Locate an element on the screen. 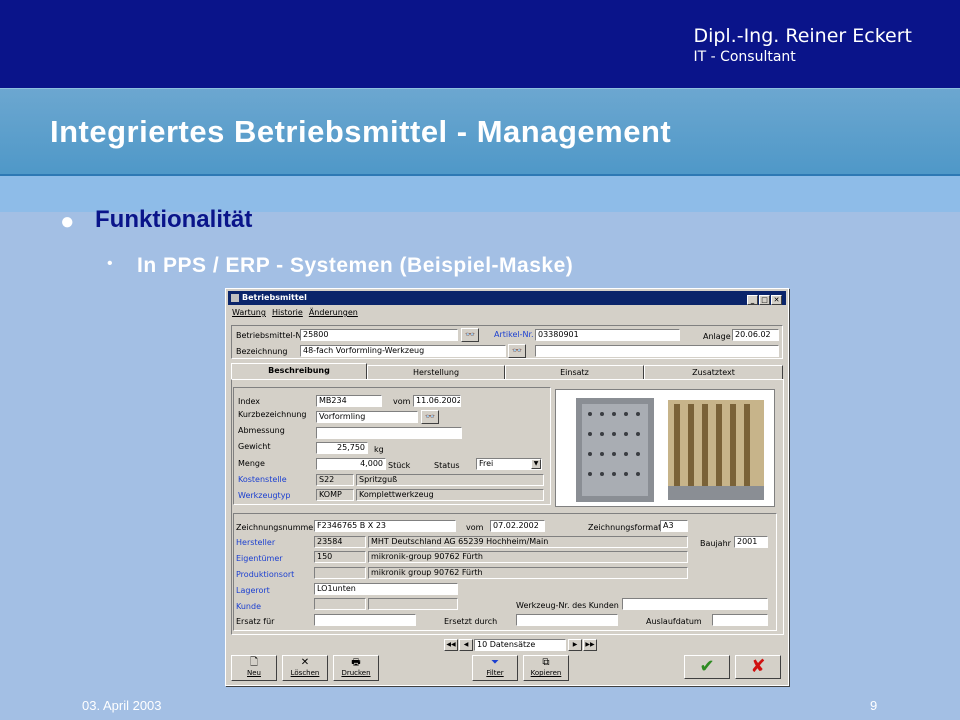 This screenshot has height=720, width=960. app-icon is located at coordinates (235, 298).